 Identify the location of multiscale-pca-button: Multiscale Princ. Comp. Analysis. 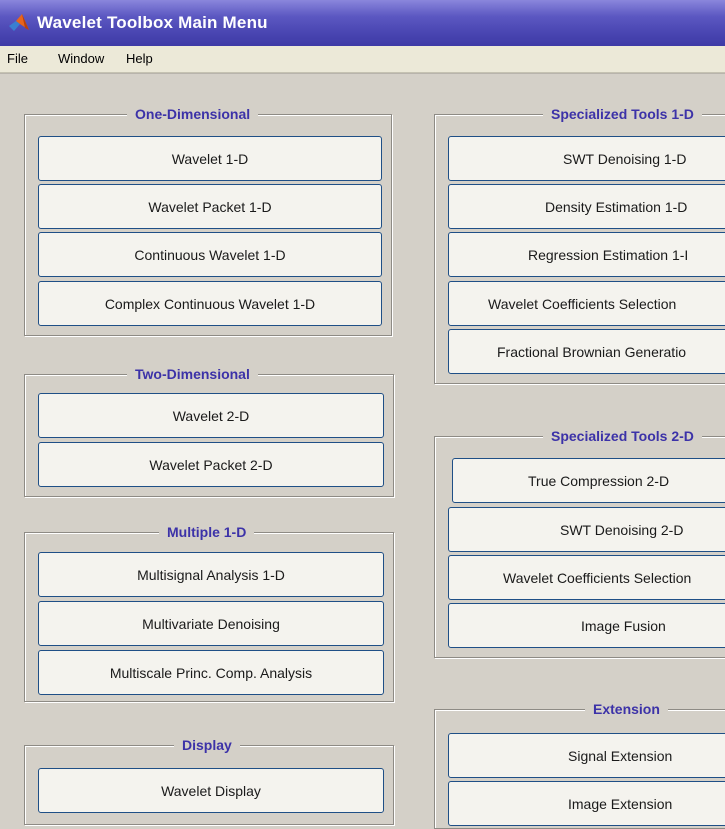
(211, 672).